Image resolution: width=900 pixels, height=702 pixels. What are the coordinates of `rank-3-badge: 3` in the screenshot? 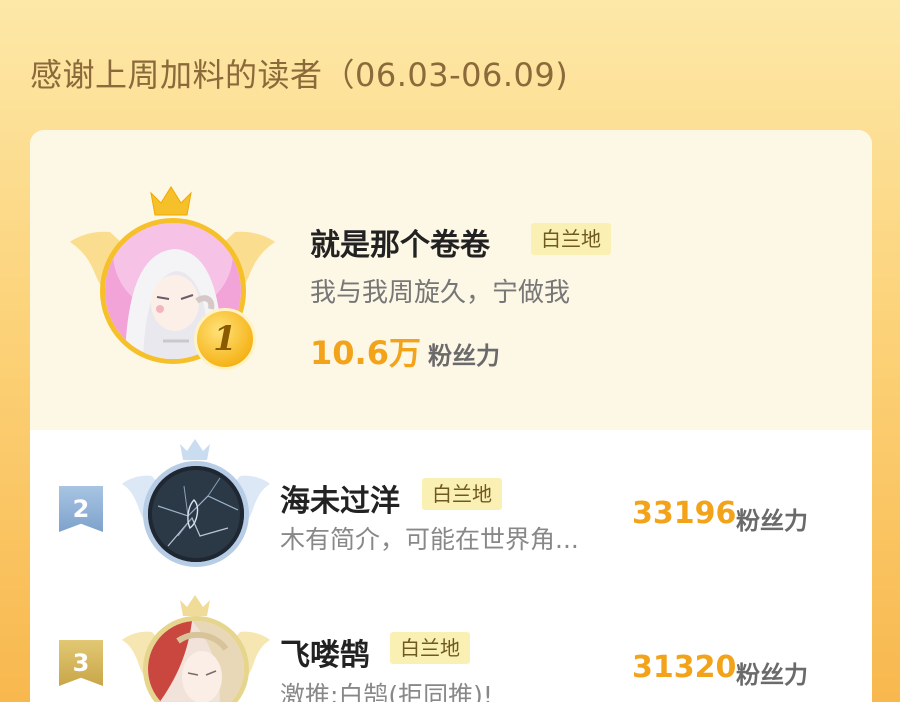 It's located at (81, 663).